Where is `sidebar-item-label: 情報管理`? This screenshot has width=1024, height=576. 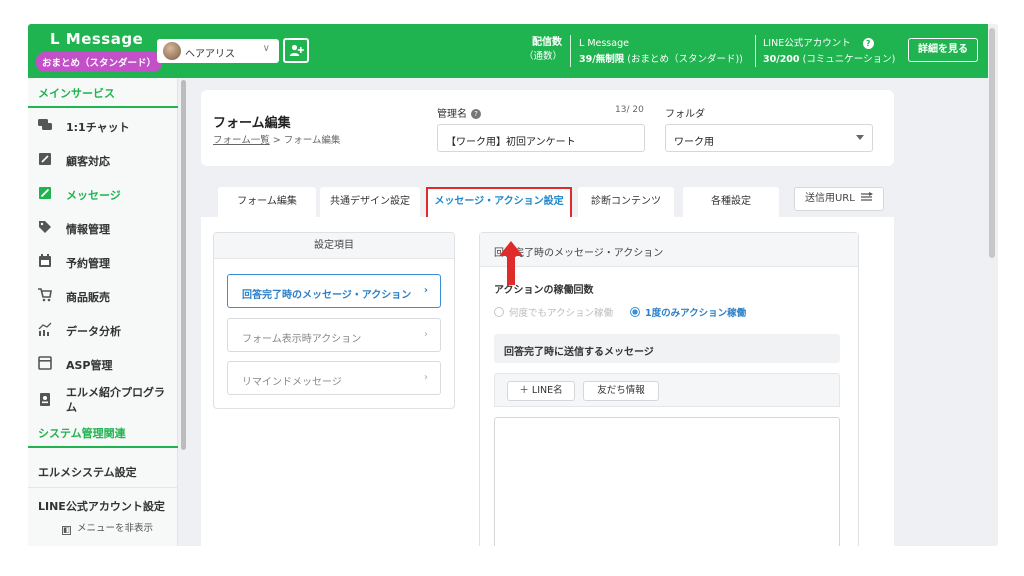 sidebar-item-label: 情報管理 is located at coordinates (88, 229).